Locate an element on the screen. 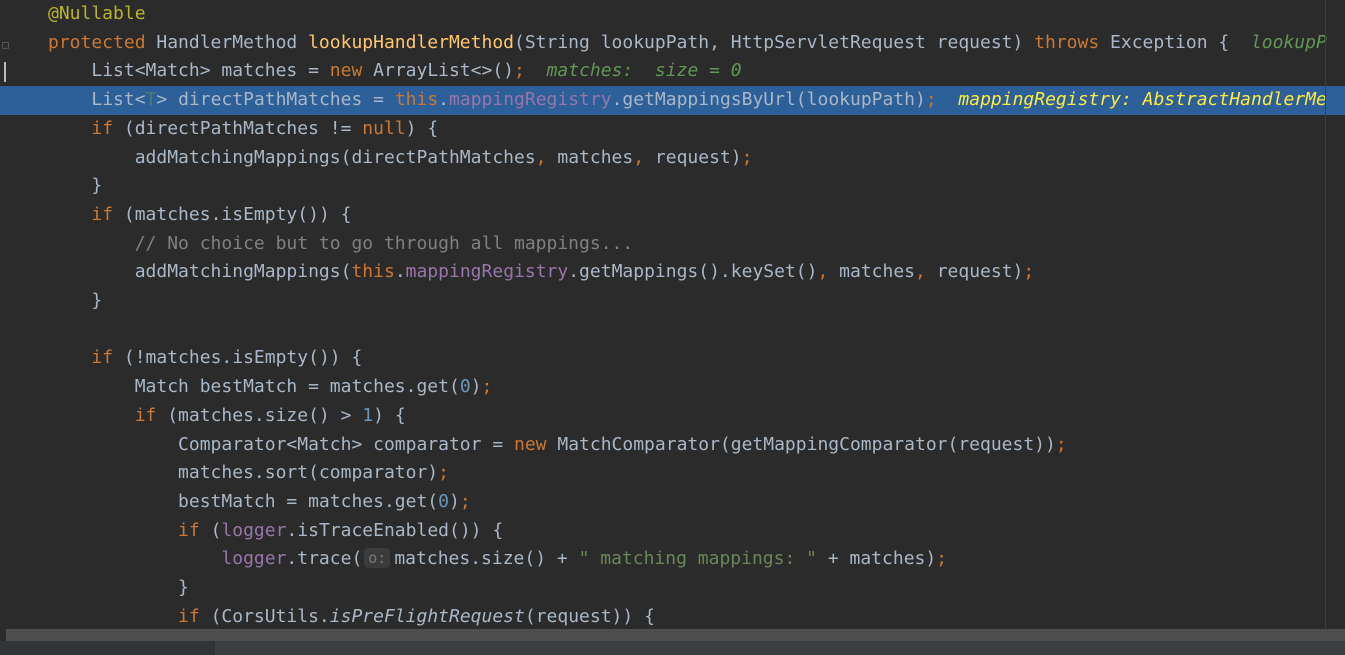 The image size is (1345, 655). code-line: if (matches.isEmpty()) { is located at coordinates (672, 215).